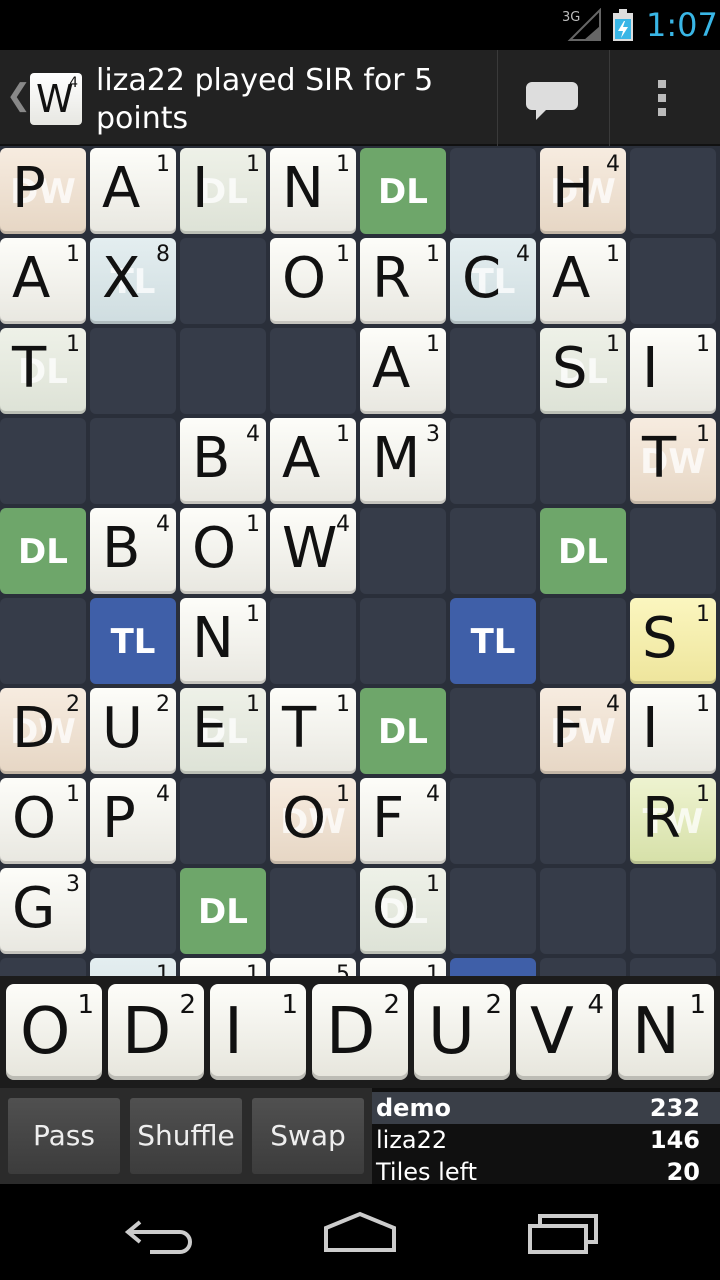 The width and height of the screenshot is (720, 1280). Describe the element at coordinates (666, 1032) in the screenshot. I see `rack-tile: N1` at that location.